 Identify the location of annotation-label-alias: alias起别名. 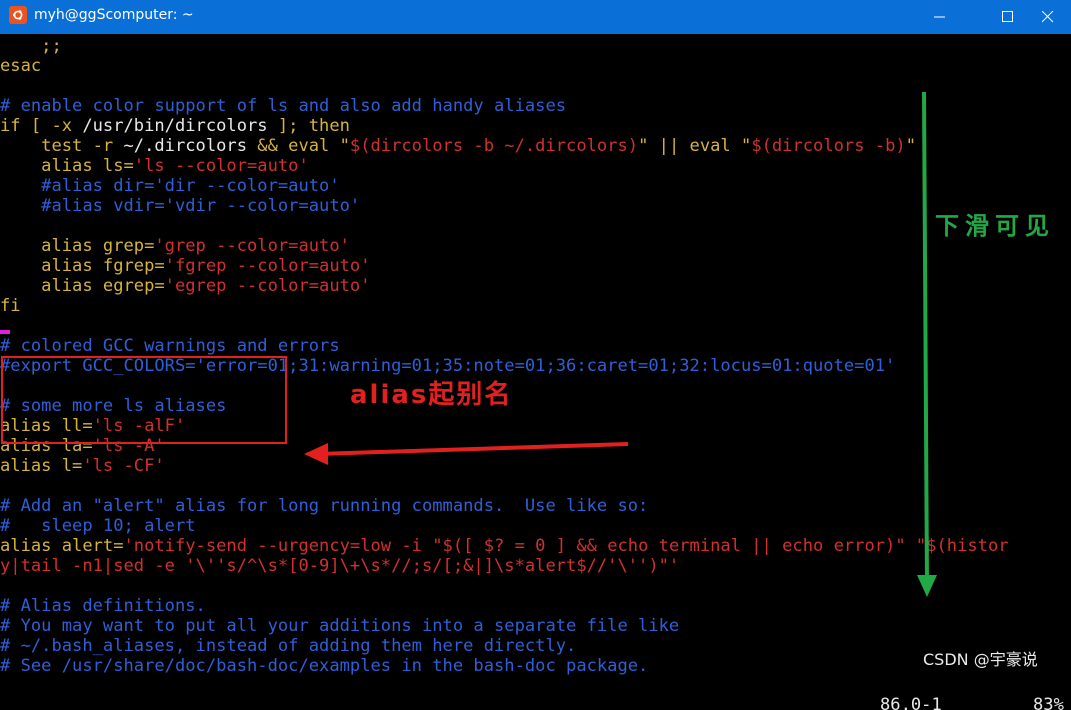
(431, 395).